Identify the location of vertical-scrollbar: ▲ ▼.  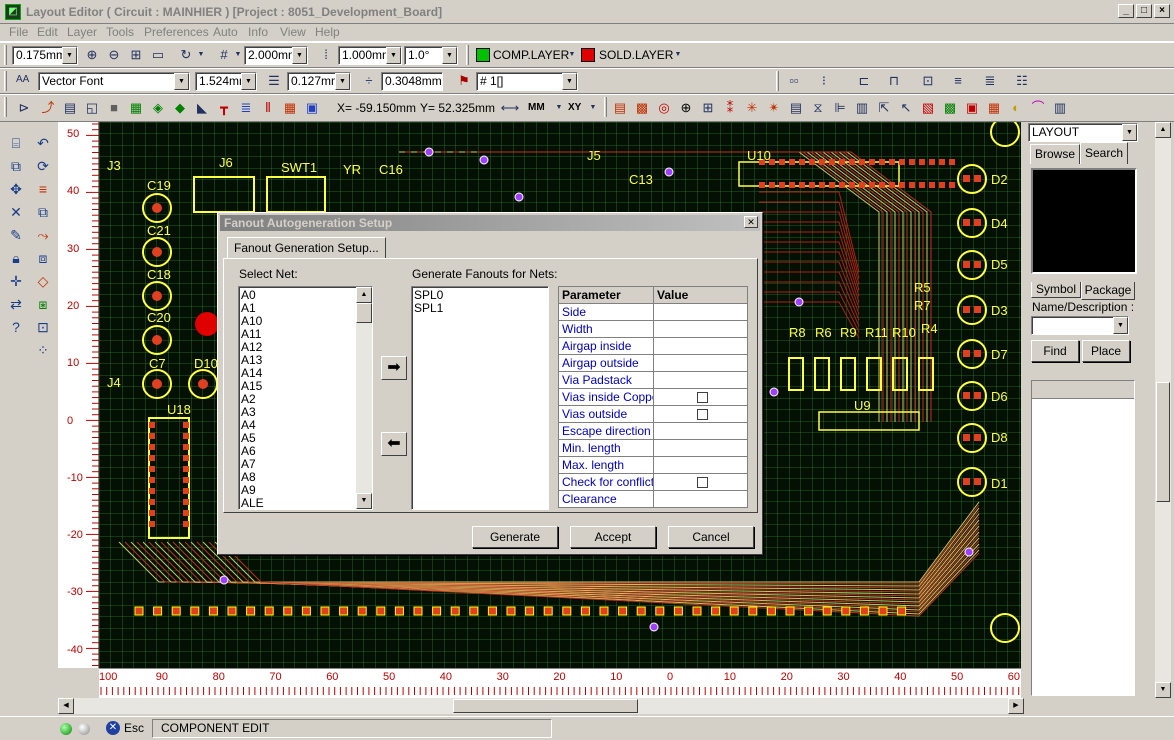
(1163, 410).